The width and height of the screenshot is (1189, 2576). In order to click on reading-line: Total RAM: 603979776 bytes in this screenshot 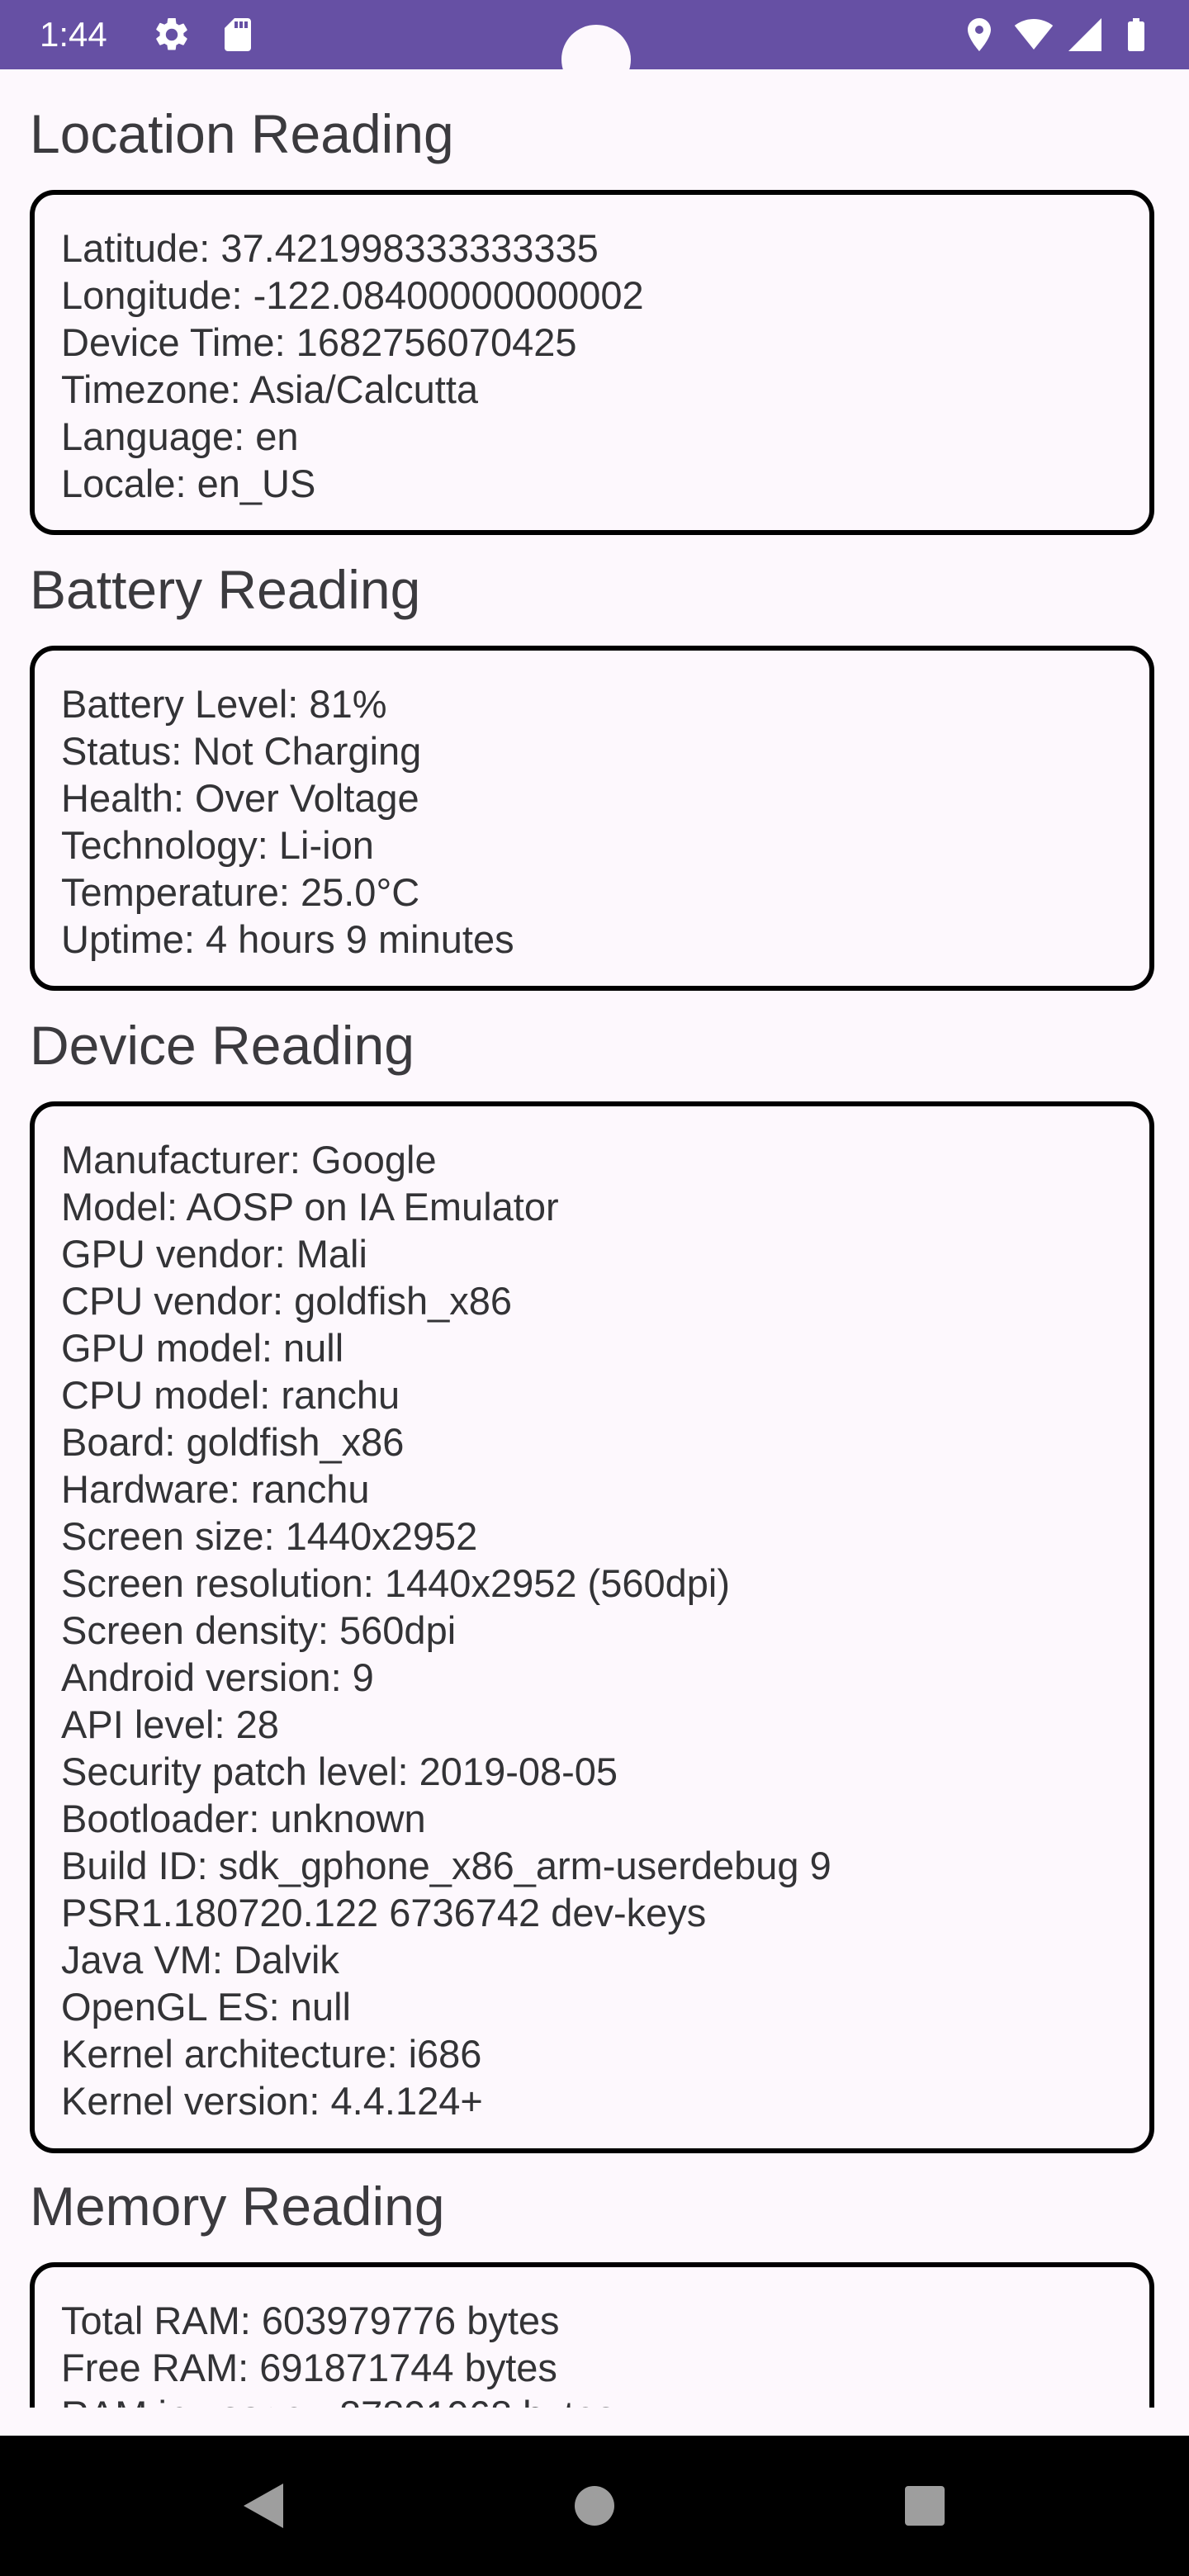, I will do `click(310, 2320)`.